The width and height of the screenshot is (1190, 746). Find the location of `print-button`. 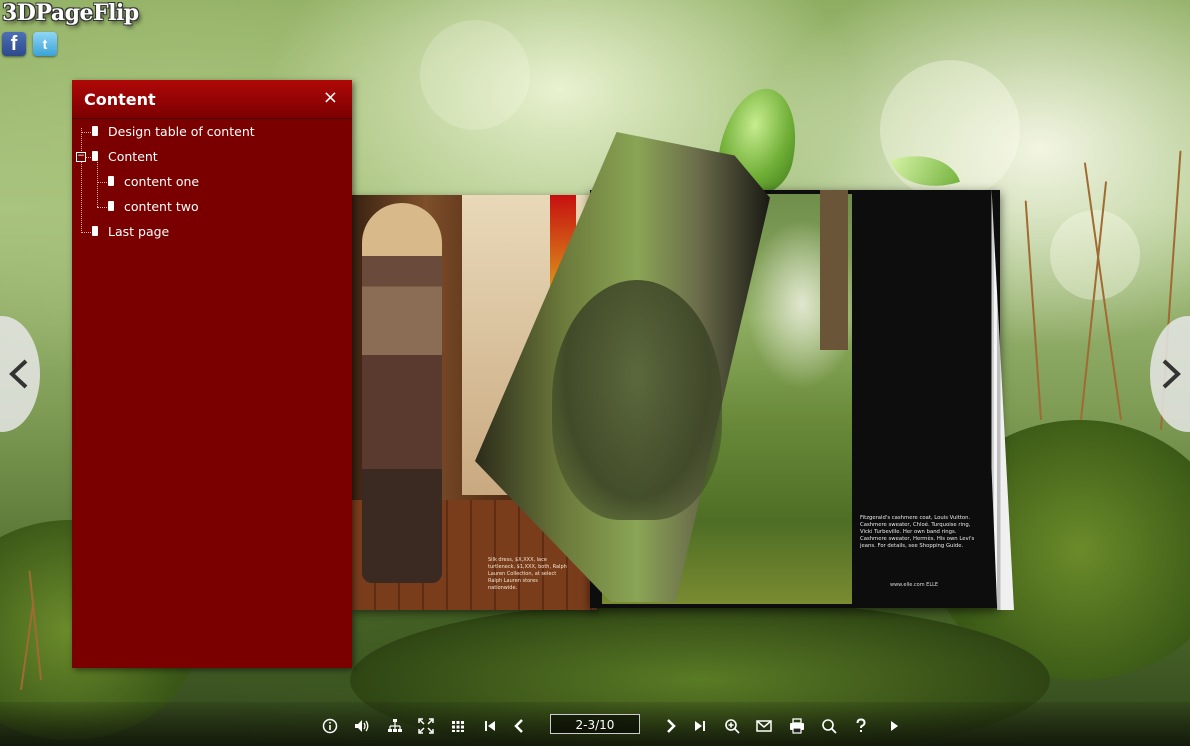

print-button is located at coordinates (797, 726).